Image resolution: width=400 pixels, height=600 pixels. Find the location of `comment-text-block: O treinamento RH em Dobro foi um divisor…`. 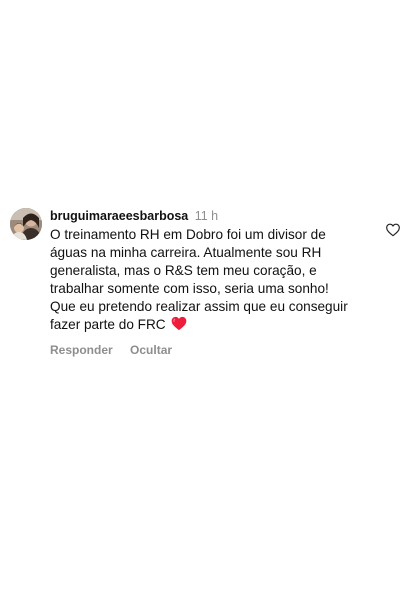

comment-text-block: O treinamento RH em Dobro foi um divisor… is located at coordinates (202, 281).